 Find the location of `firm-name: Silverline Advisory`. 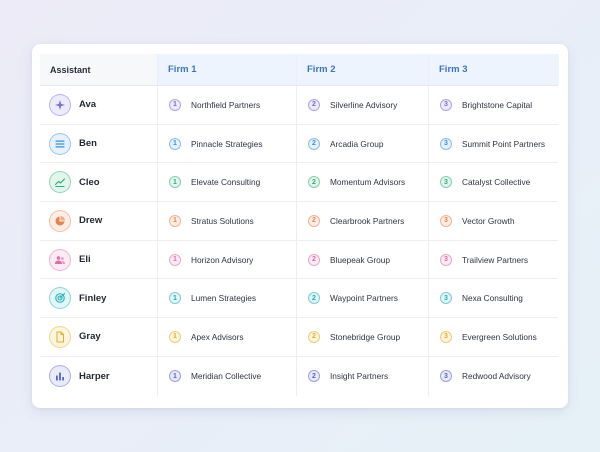

firm-name: Silverline Advisory is located at coordinates (364, 104).